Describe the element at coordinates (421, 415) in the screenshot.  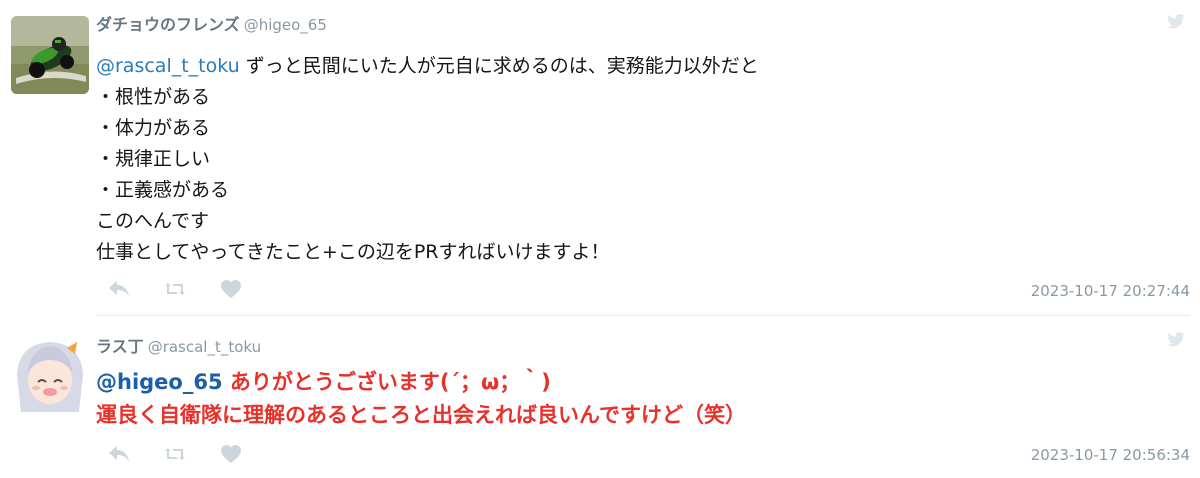
I see `tweet-text-line: 運良く自衛隊に理解のあるところと出会えれば良いんですけど（笑）` at that location.